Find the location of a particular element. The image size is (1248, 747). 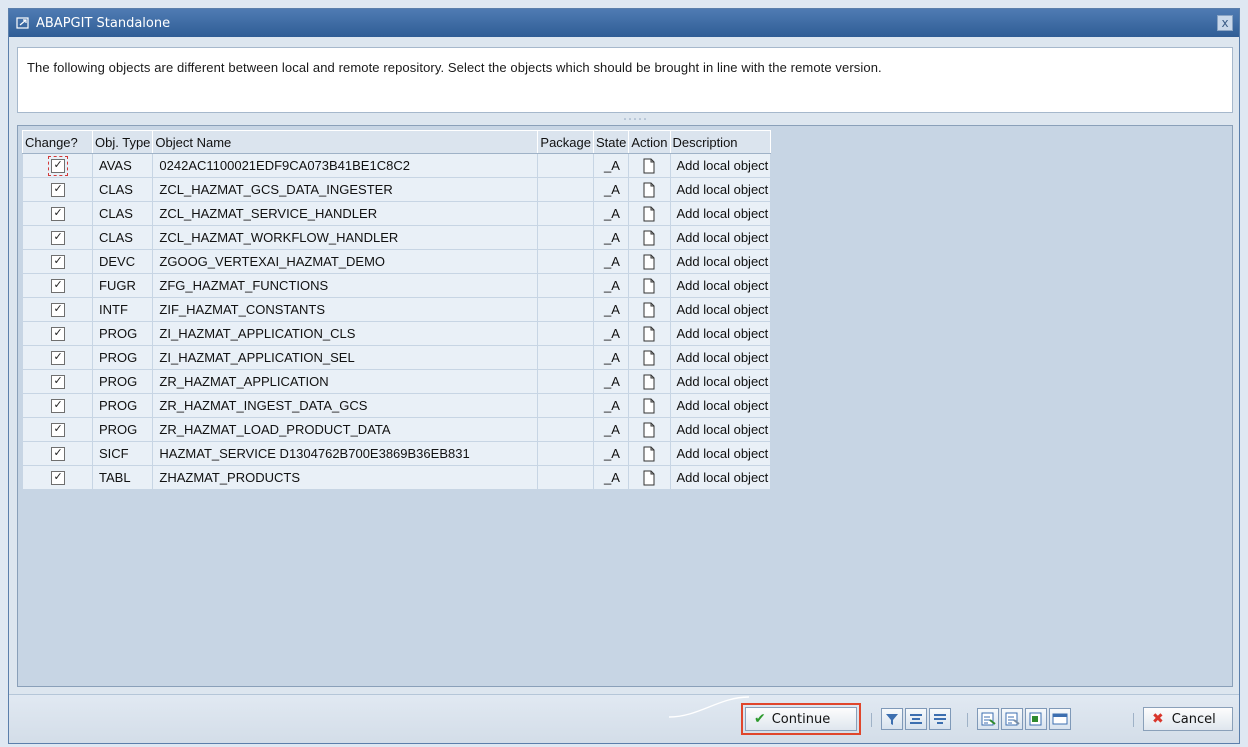

sort-descending-button is located at coordinates (940, 719).